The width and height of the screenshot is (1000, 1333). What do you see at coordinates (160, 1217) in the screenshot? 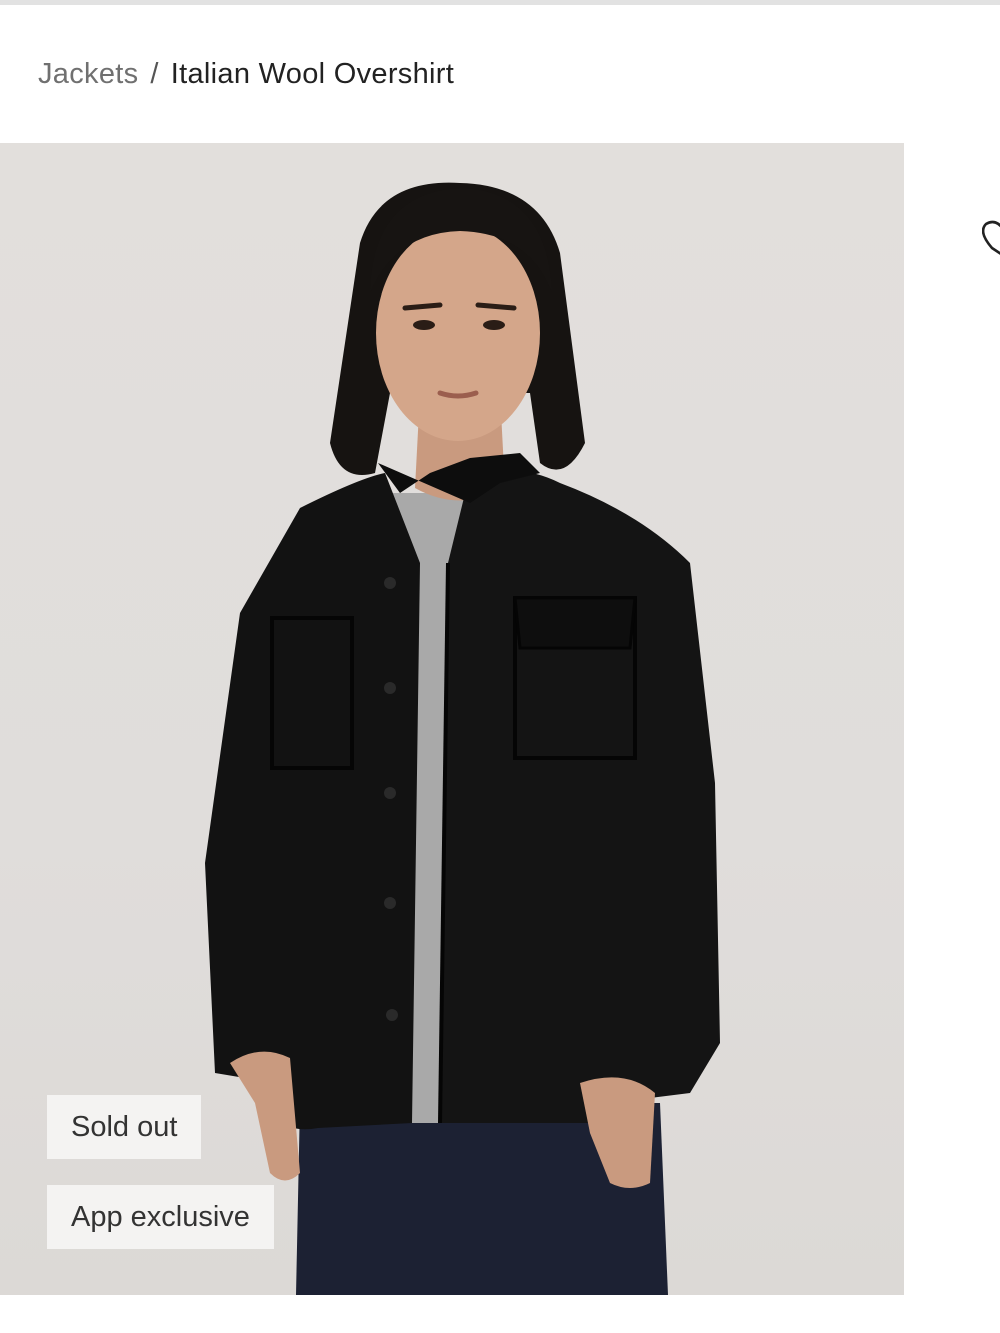
I see `app-exclusive-badge: App exclusive` at bounding box center [160, 1217].